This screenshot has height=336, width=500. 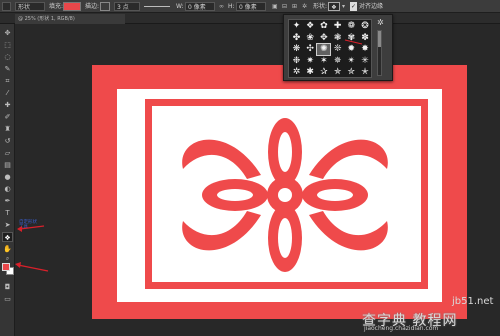 I want to click on selected-shape-thumbnail: ✺, so click(x=324, y=49).